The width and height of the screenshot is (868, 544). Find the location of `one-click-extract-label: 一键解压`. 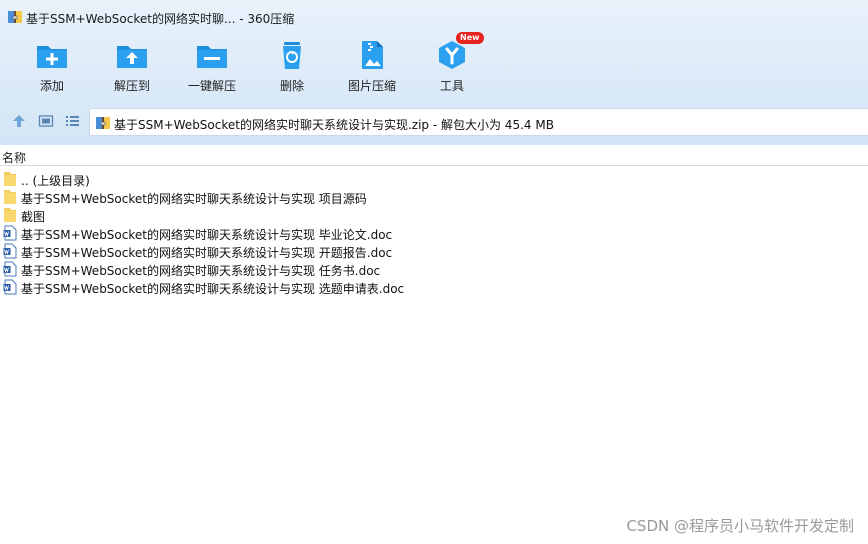

one-click-extract-label: 一键解压 is located at coordinates (211, 86).